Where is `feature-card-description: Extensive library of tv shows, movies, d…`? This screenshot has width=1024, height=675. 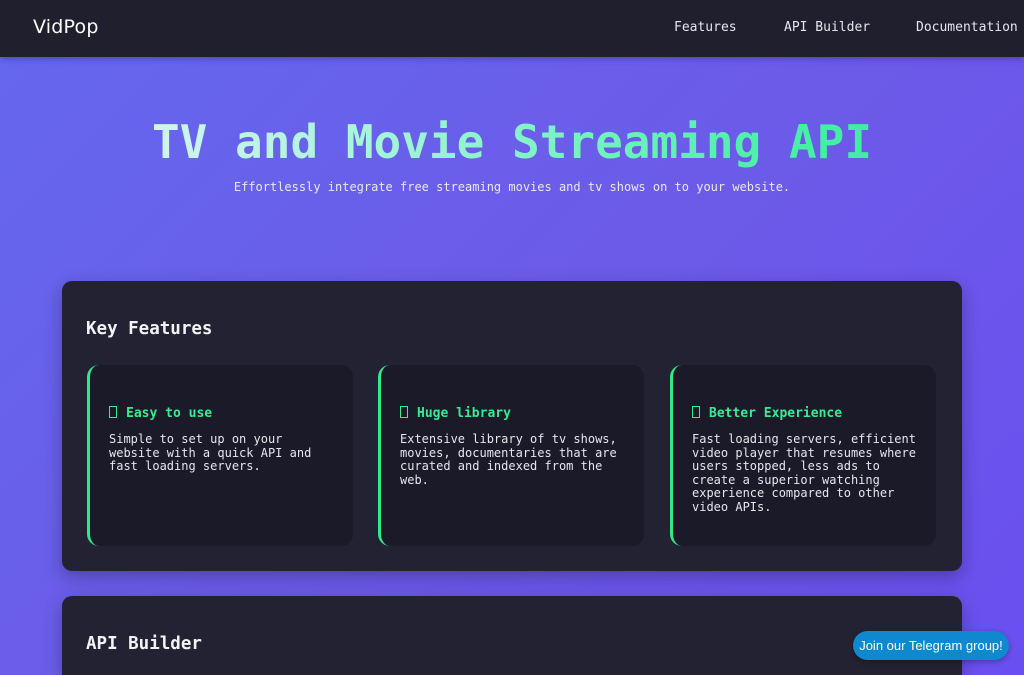 feature-card-description: Extensive library of tv shows, movies, d… is located at coordinates (508, 459).